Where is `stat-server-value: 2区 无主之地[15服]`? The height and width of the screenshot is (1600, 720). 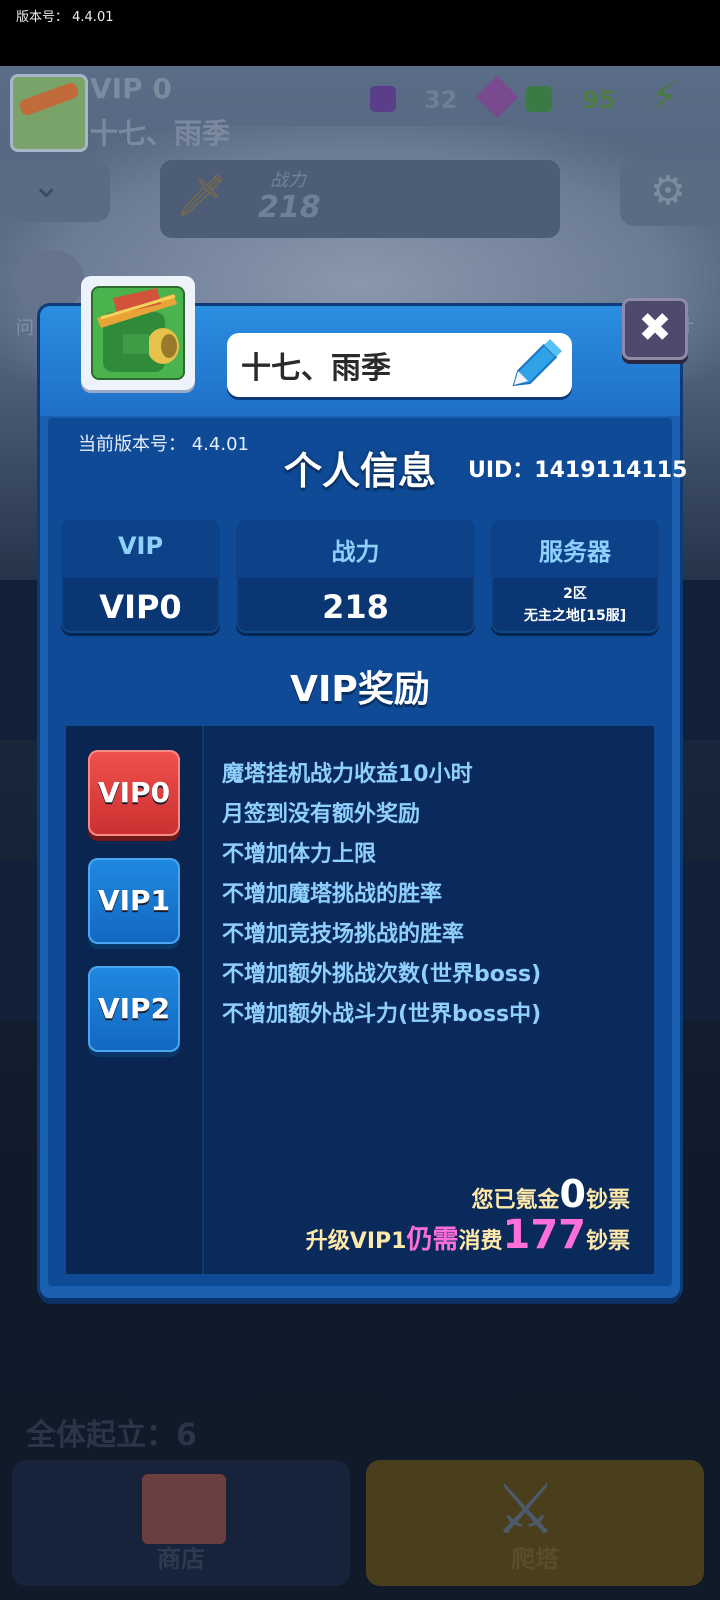 stat-server-value: 2区 无主之地[15服] is located at coordinates (575, 605).